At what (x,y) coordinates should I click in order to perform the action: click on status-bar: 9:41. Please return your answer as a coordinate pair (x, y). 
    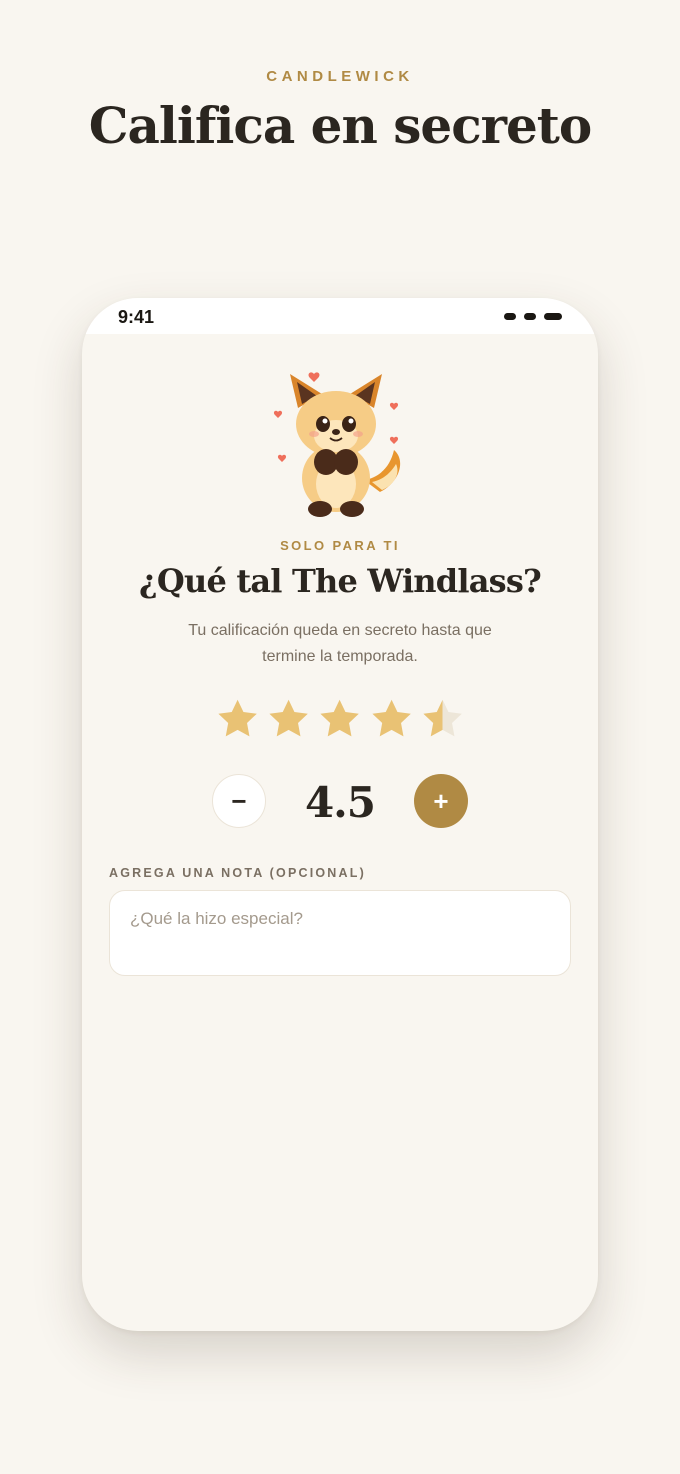
    Looking at the image, I should click on (340, 316).